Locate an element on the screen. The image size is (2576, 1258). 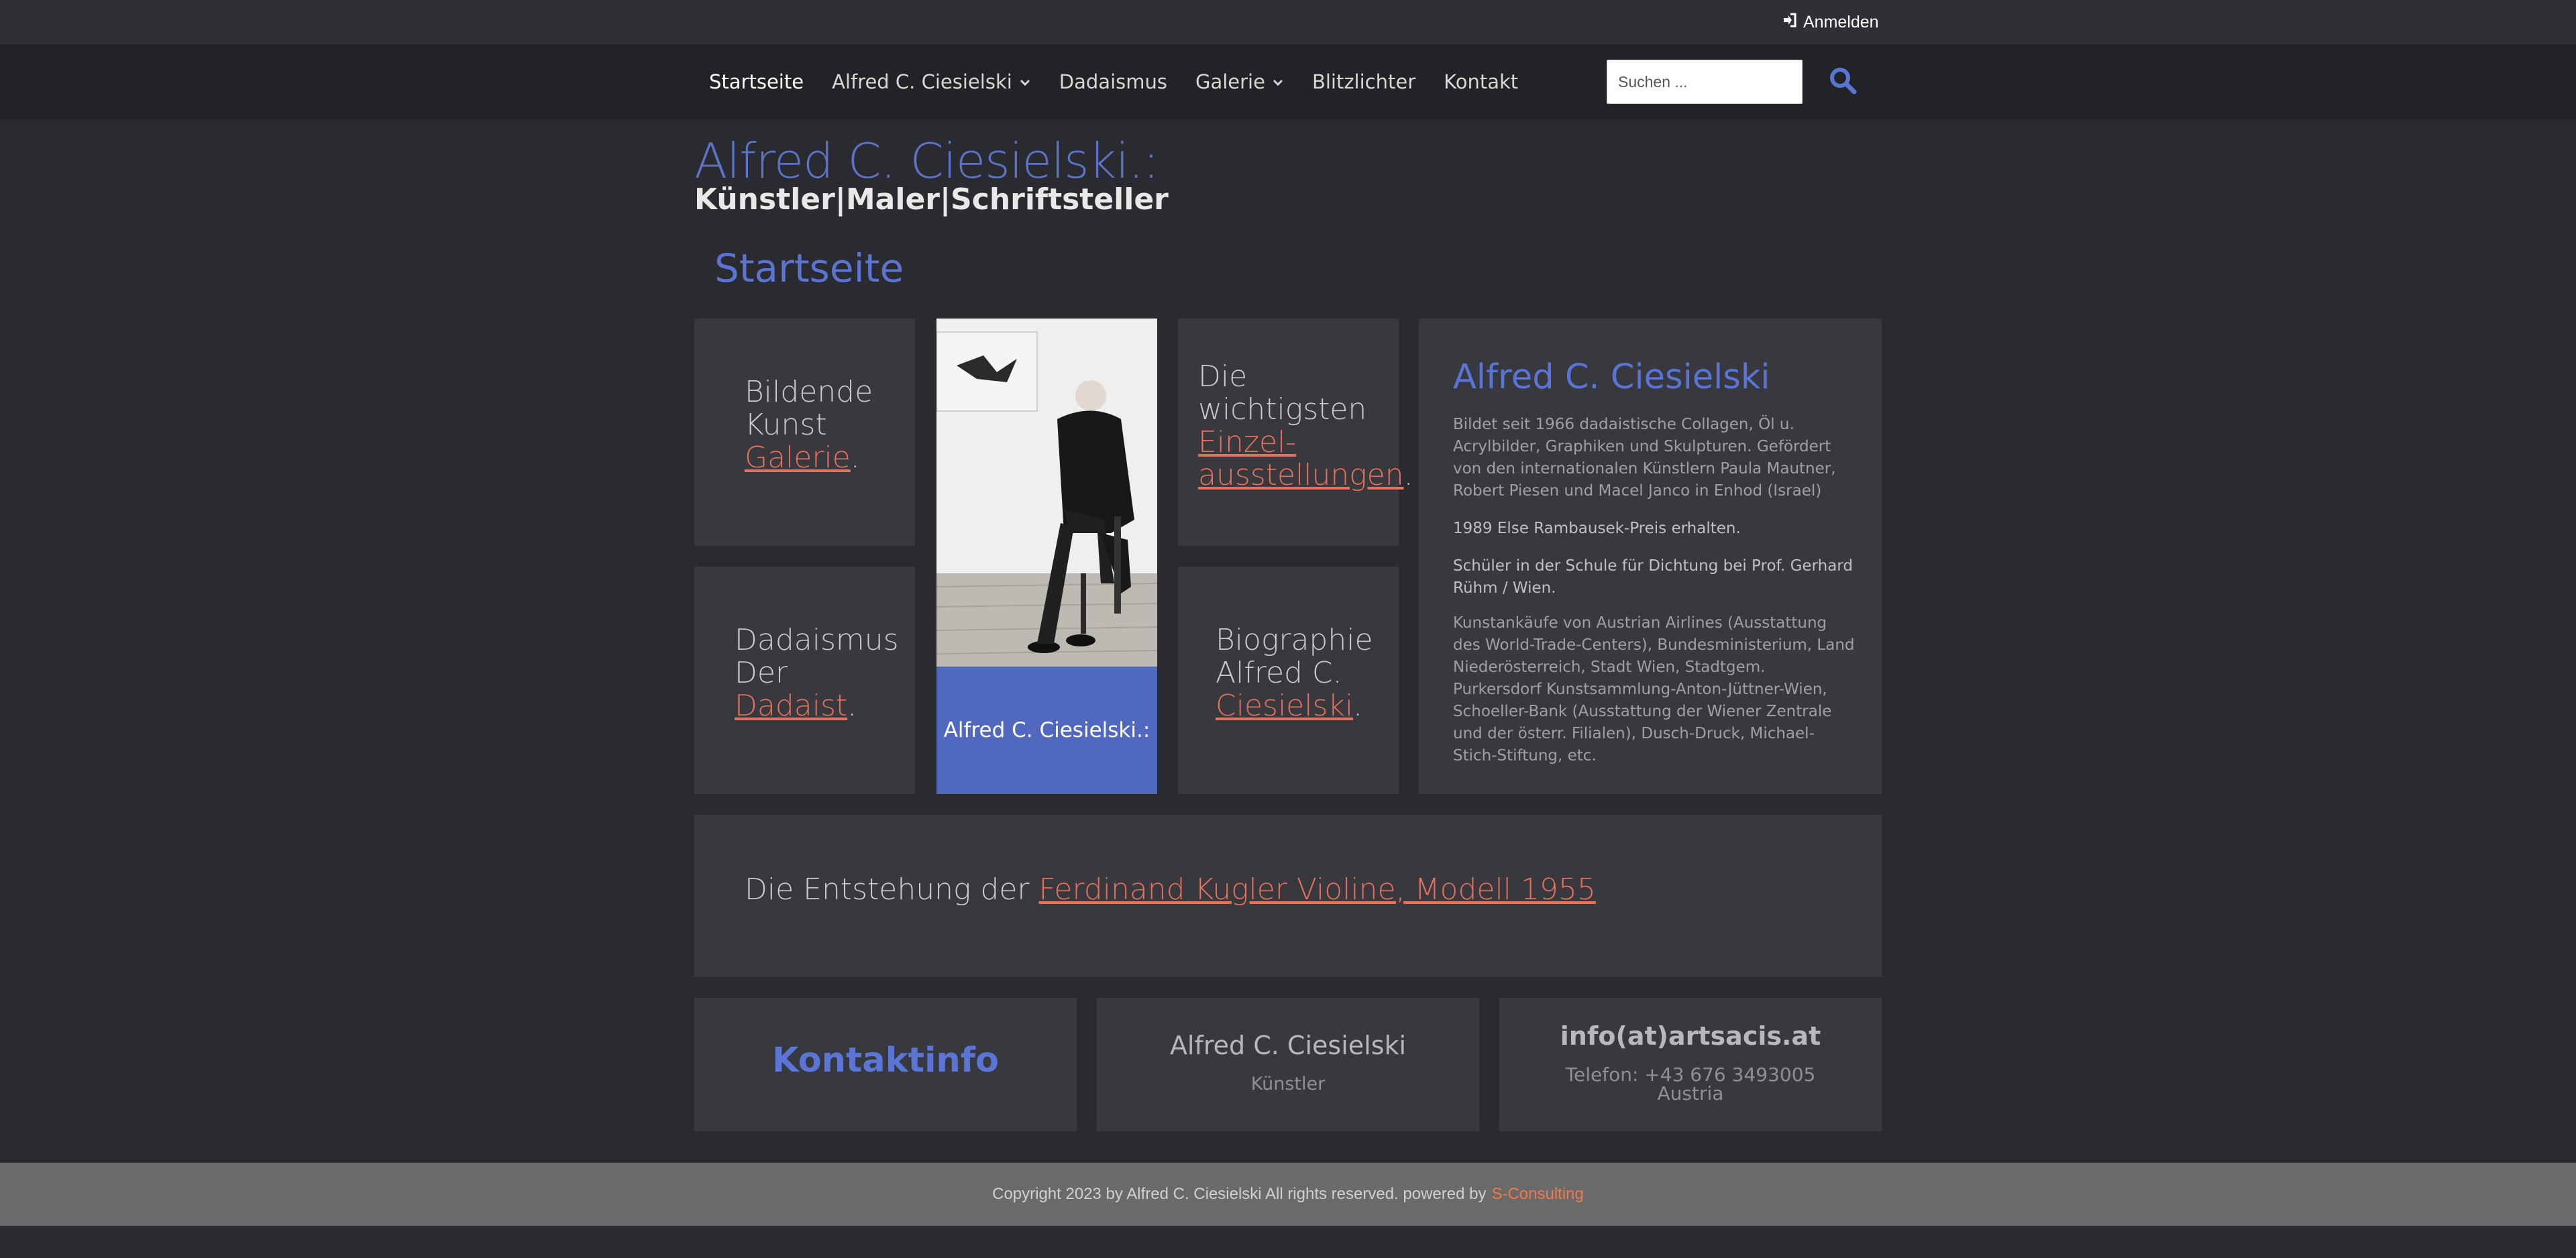
tile-line: Der is located at coordinates (761, 673).